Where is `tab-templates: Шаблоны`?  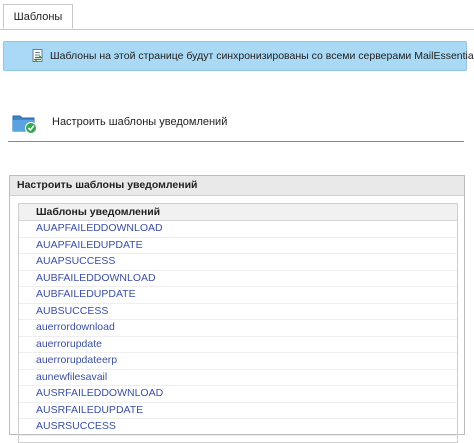
tab-templates: Шаблоны is located at coordinates (38, 16).